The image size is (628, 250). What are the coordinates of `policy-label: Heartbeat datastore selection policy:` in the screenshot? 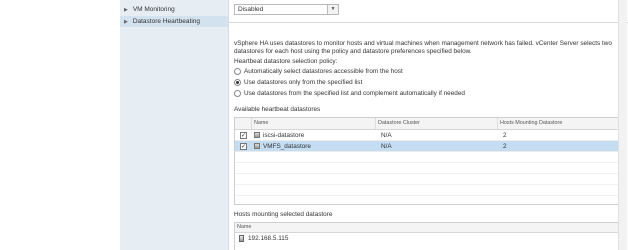 It's located at (286, 61).